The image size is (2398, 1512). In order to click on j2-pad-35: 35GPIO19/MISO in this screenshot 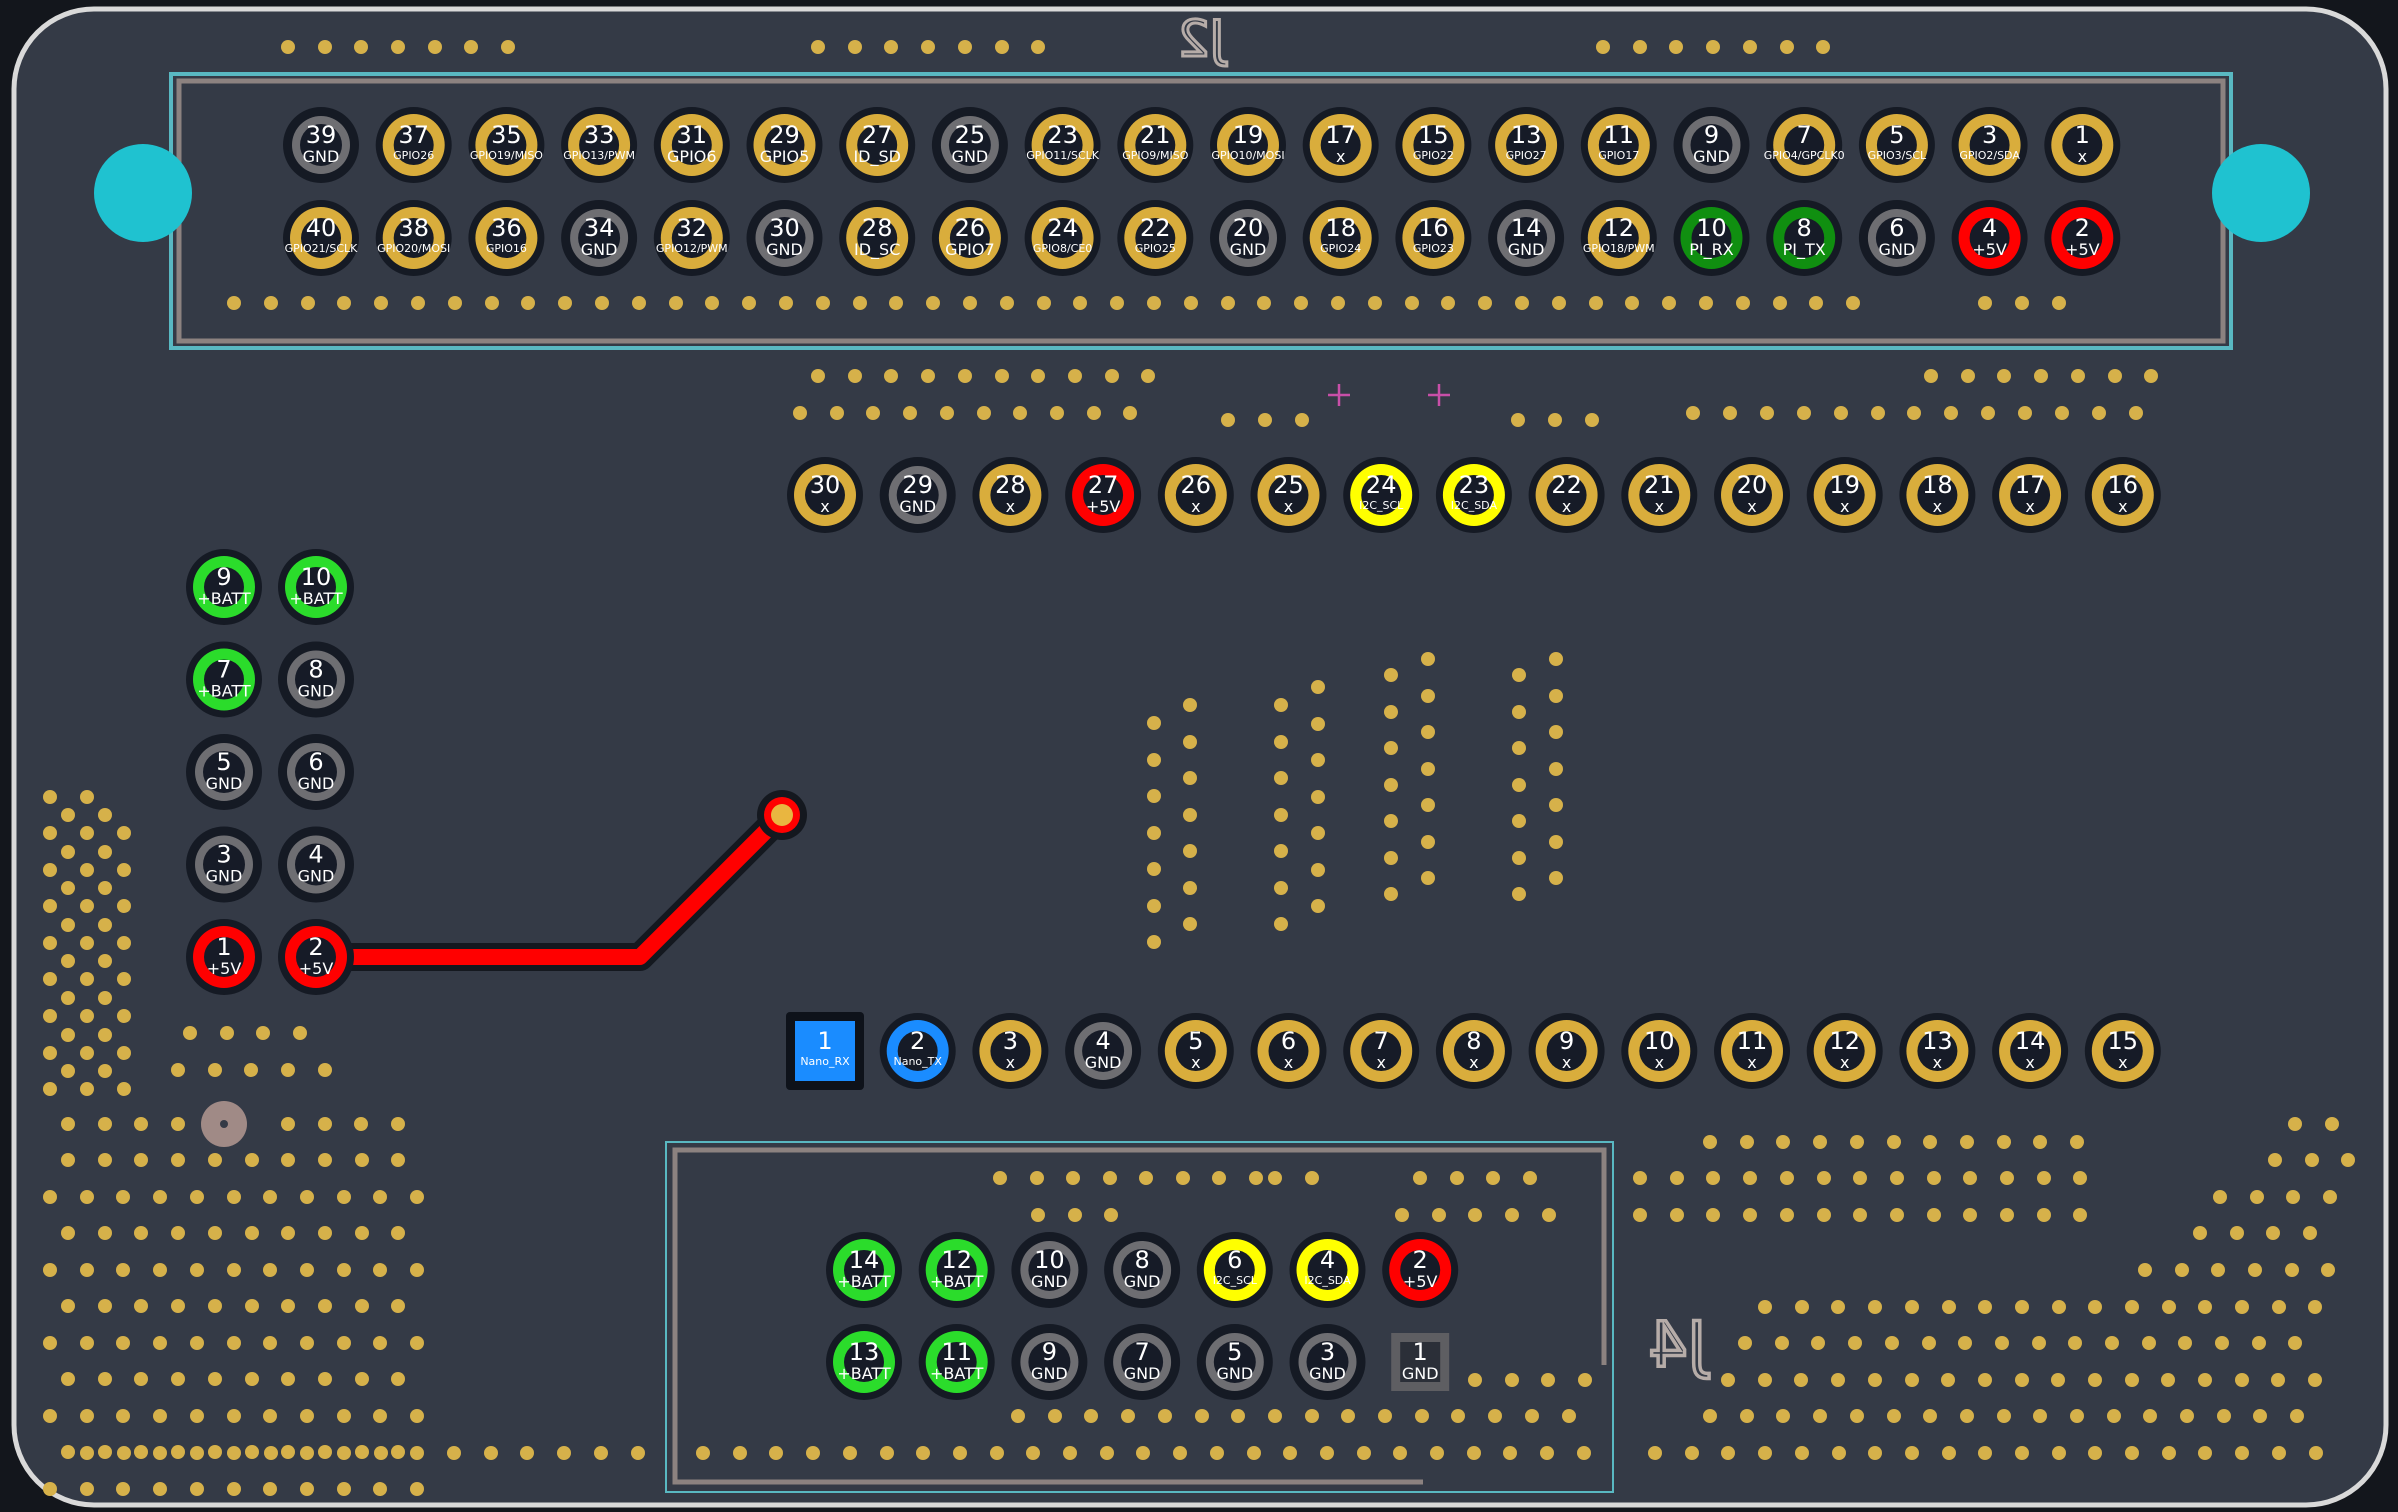, I will do `click(506, 145)`.